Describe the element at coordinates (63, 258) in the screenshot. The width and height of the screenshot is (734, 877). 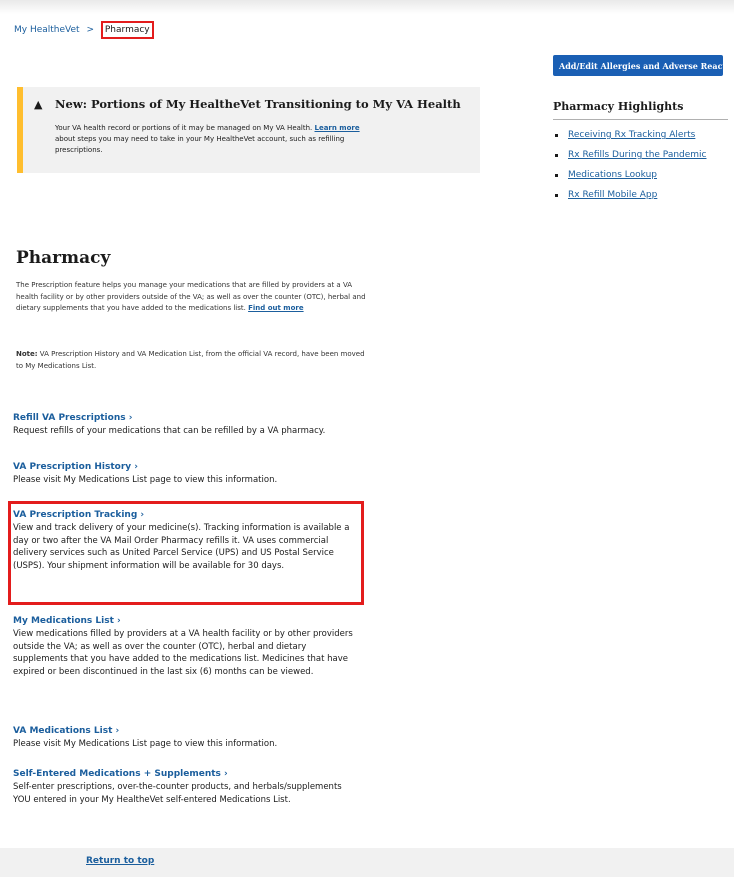
I see `page-title: Pharmacy` at that location.